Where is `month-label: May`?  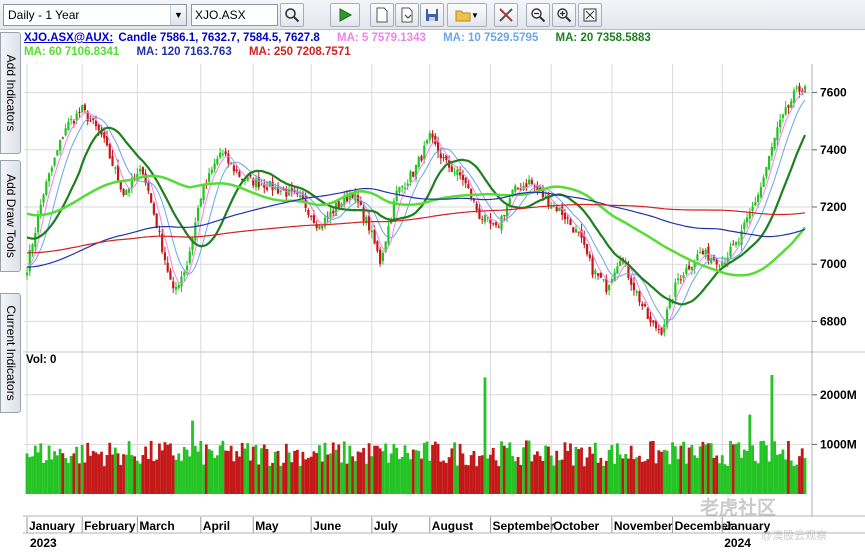 month-label: May is located at coordinates (267, 526).